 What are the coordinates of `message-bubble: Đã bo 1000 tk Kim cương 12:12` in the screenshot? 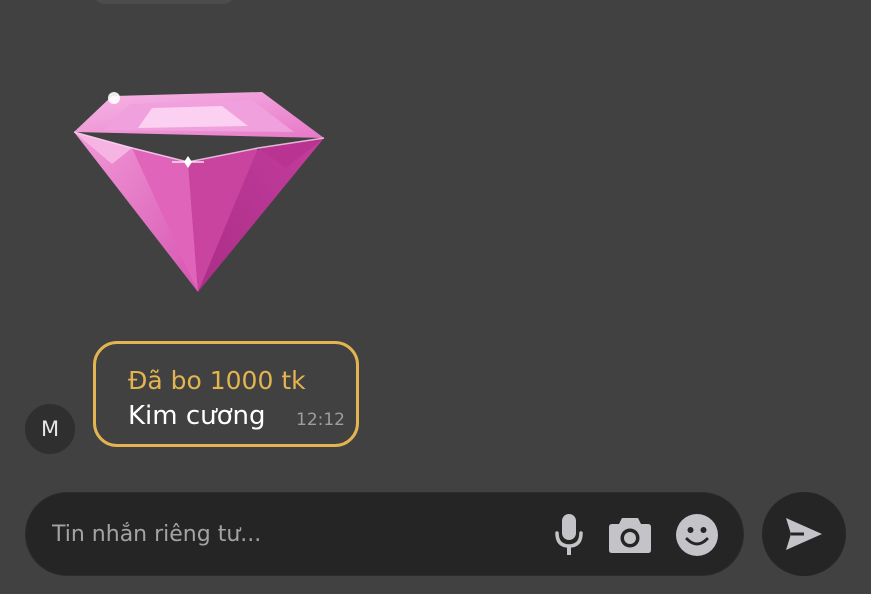 It's located at (226, 394).